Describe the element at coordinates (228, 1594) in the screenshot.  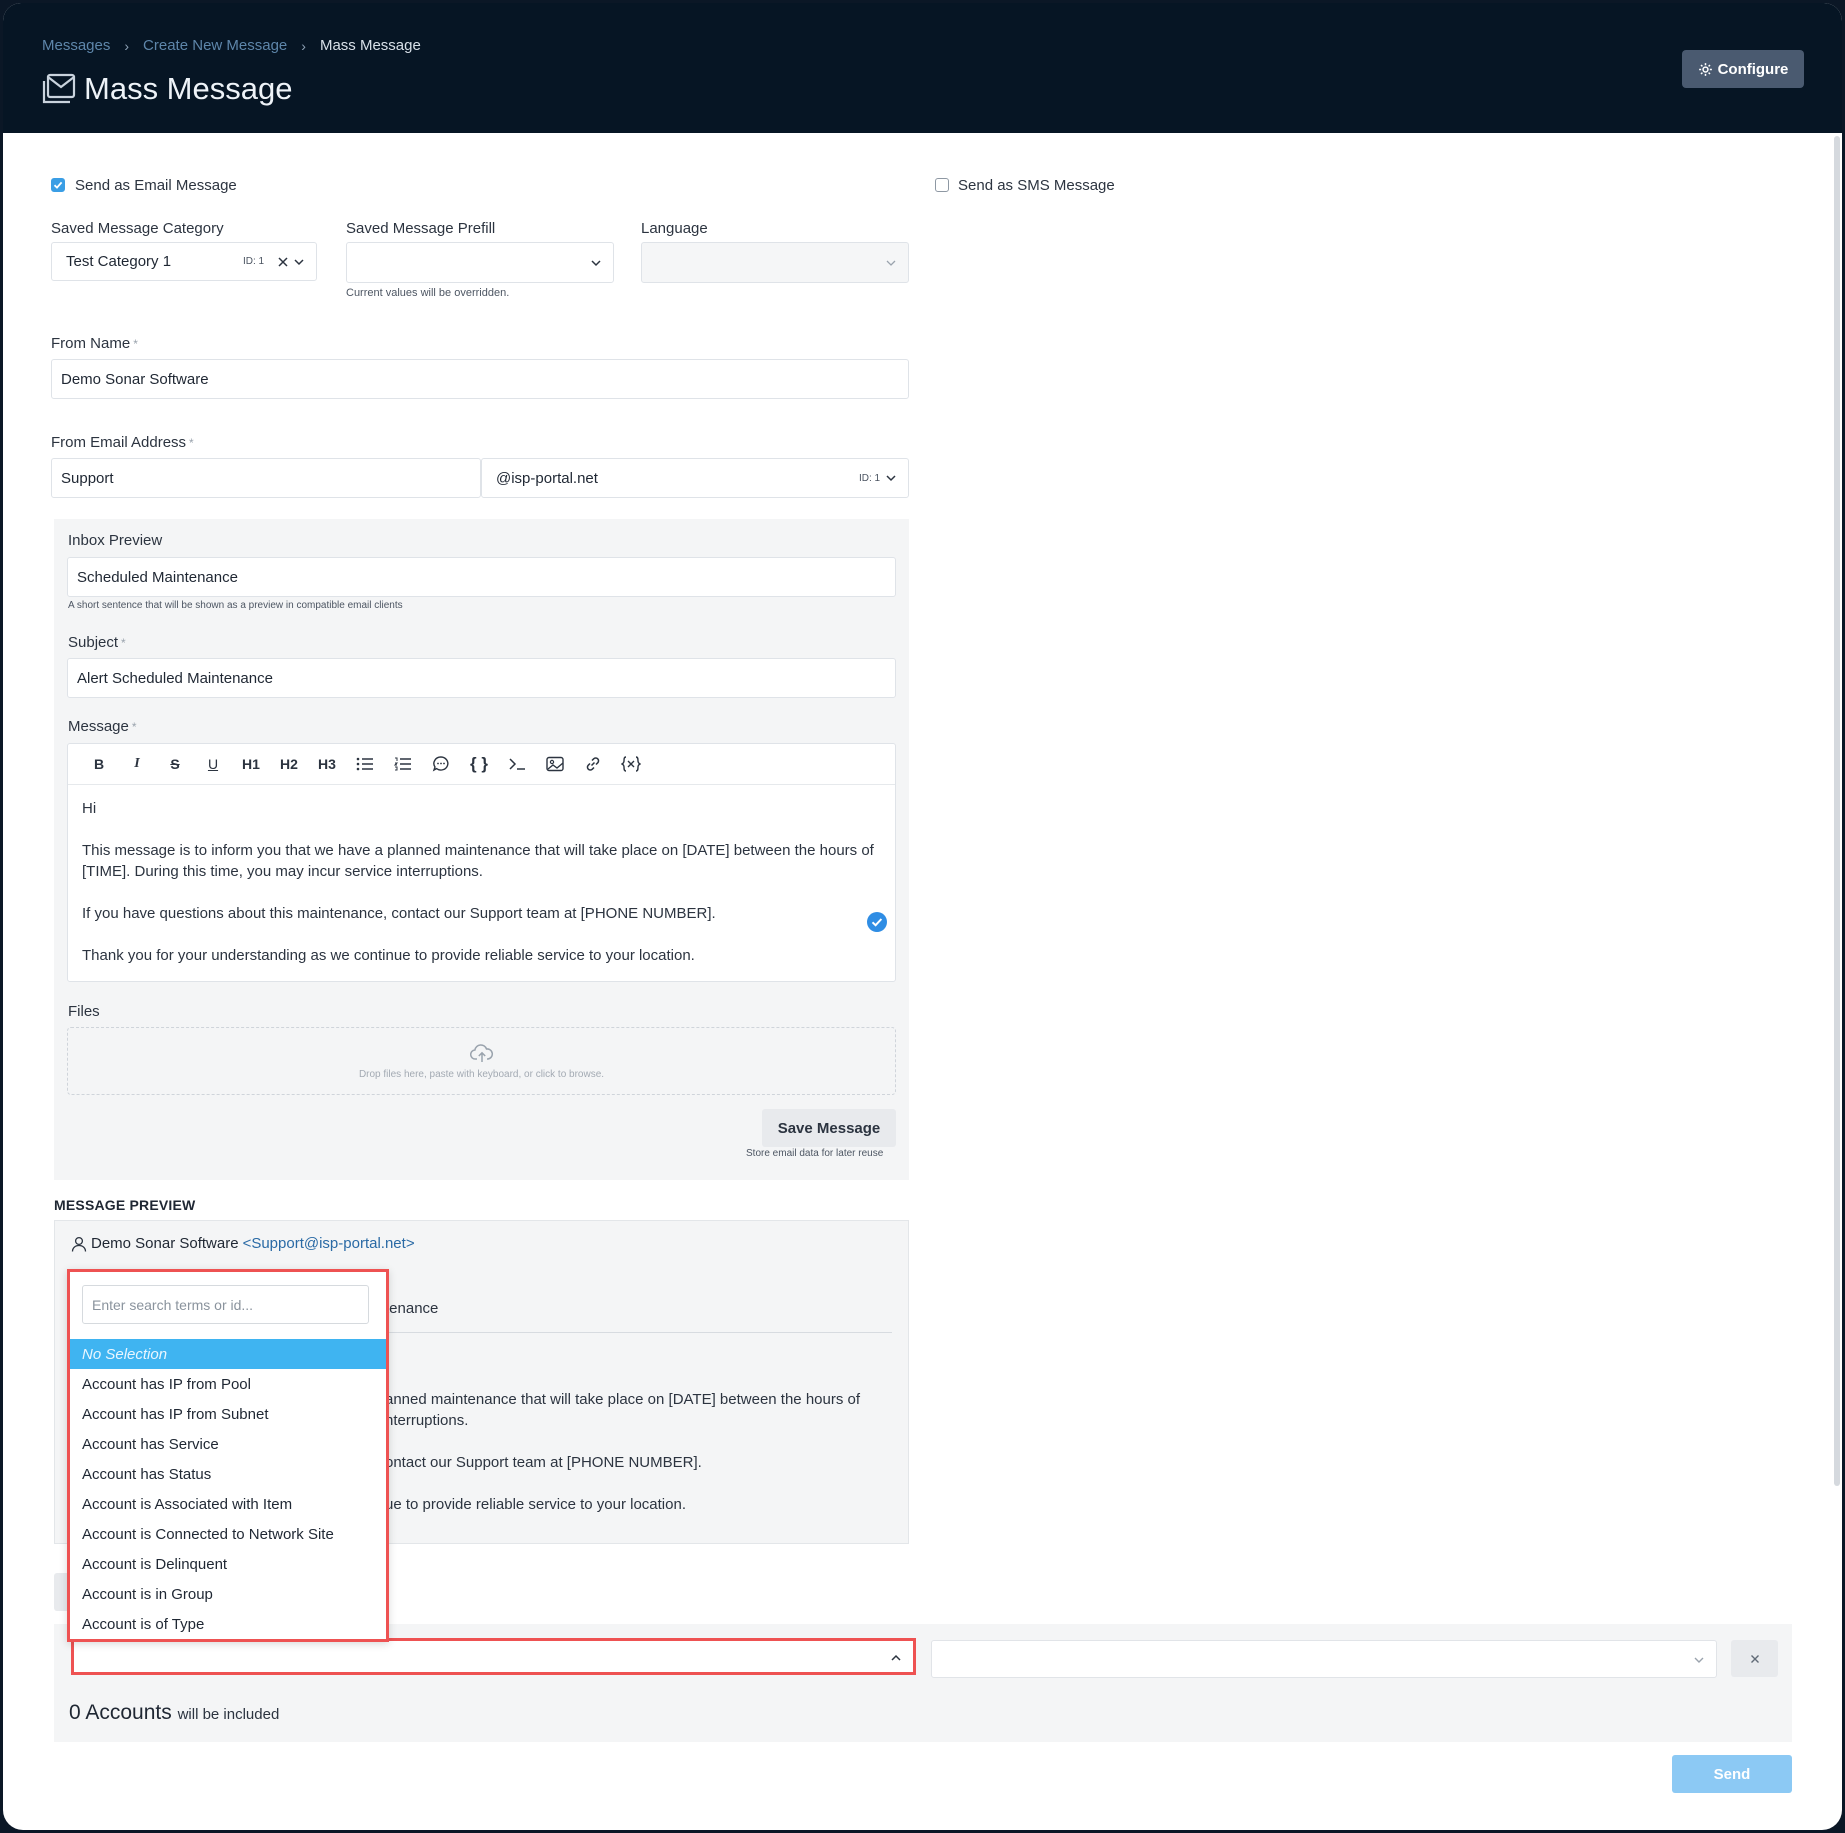
I see `dropdown-option: Account is in Group` at that location.